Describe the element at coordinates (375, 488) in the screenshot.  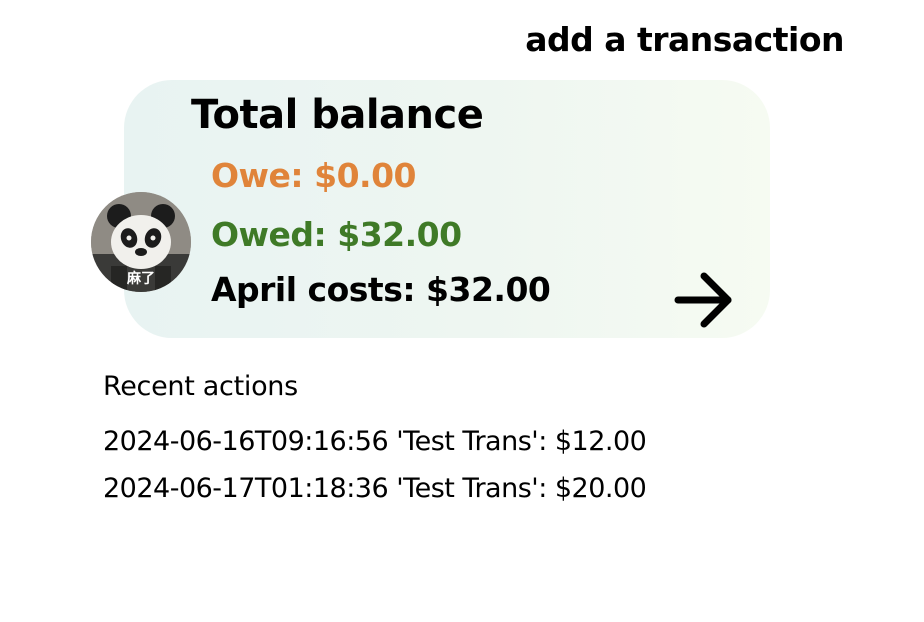
I see `list-item: 2024-06-17T01:18:36 'Test Trans': $20.00` at that location.